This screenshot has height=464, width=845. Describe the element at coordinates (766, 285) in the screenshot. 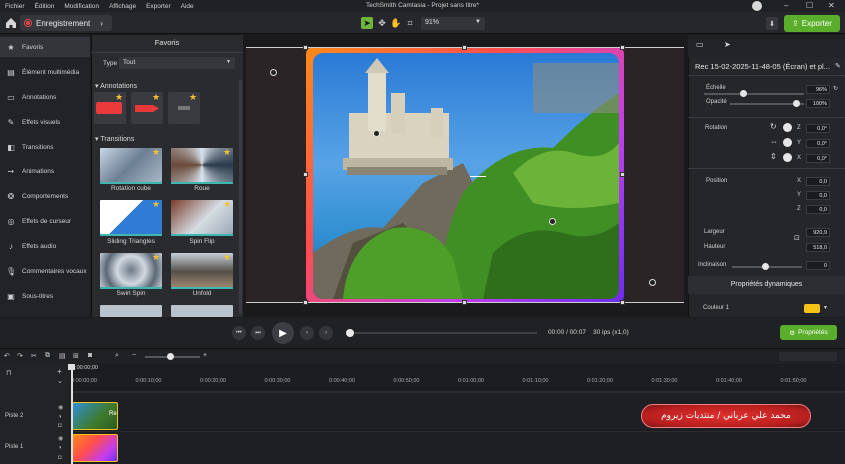

I see `dynamic-properties-header: Propriétés dynamiques` at that location.